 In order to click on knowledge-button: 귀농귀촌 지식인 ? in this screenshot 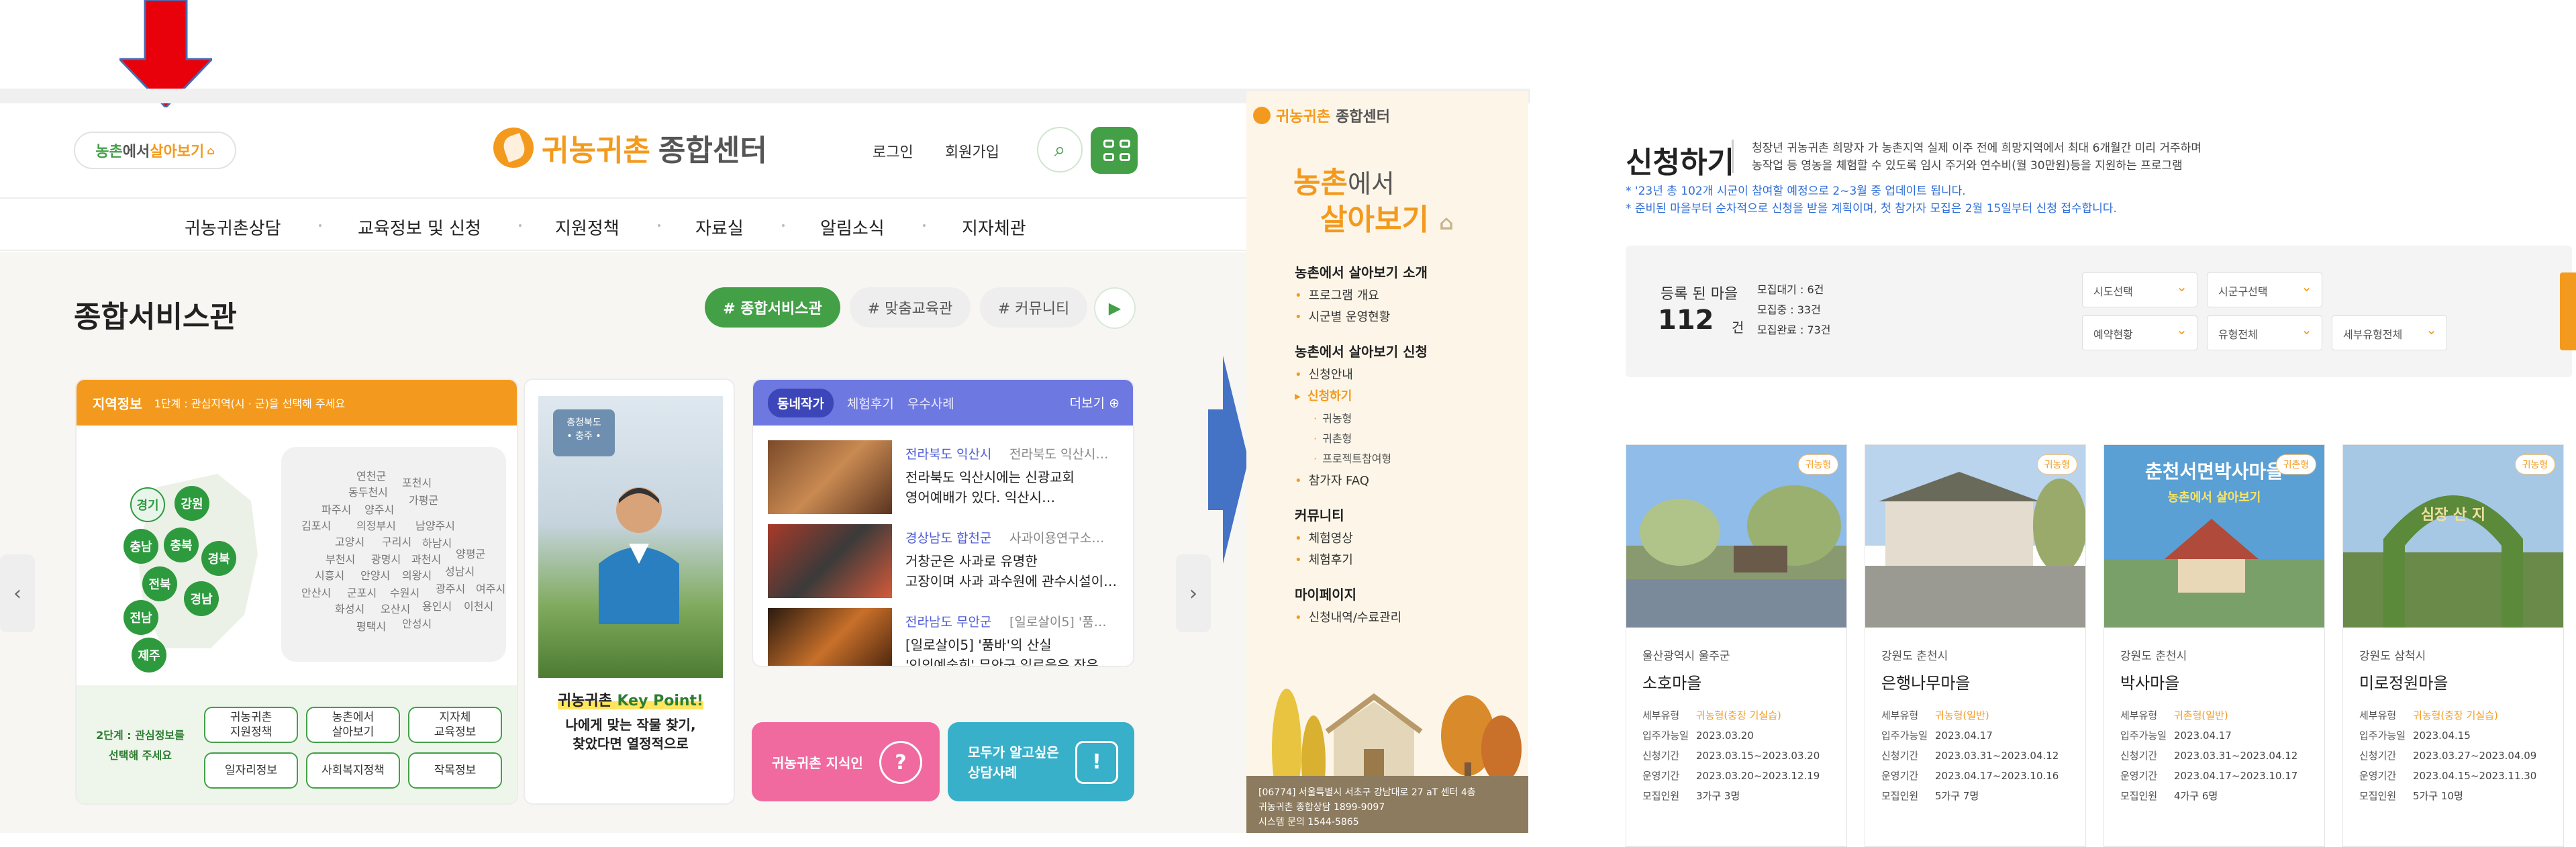, I will do `click(846, 761)`.